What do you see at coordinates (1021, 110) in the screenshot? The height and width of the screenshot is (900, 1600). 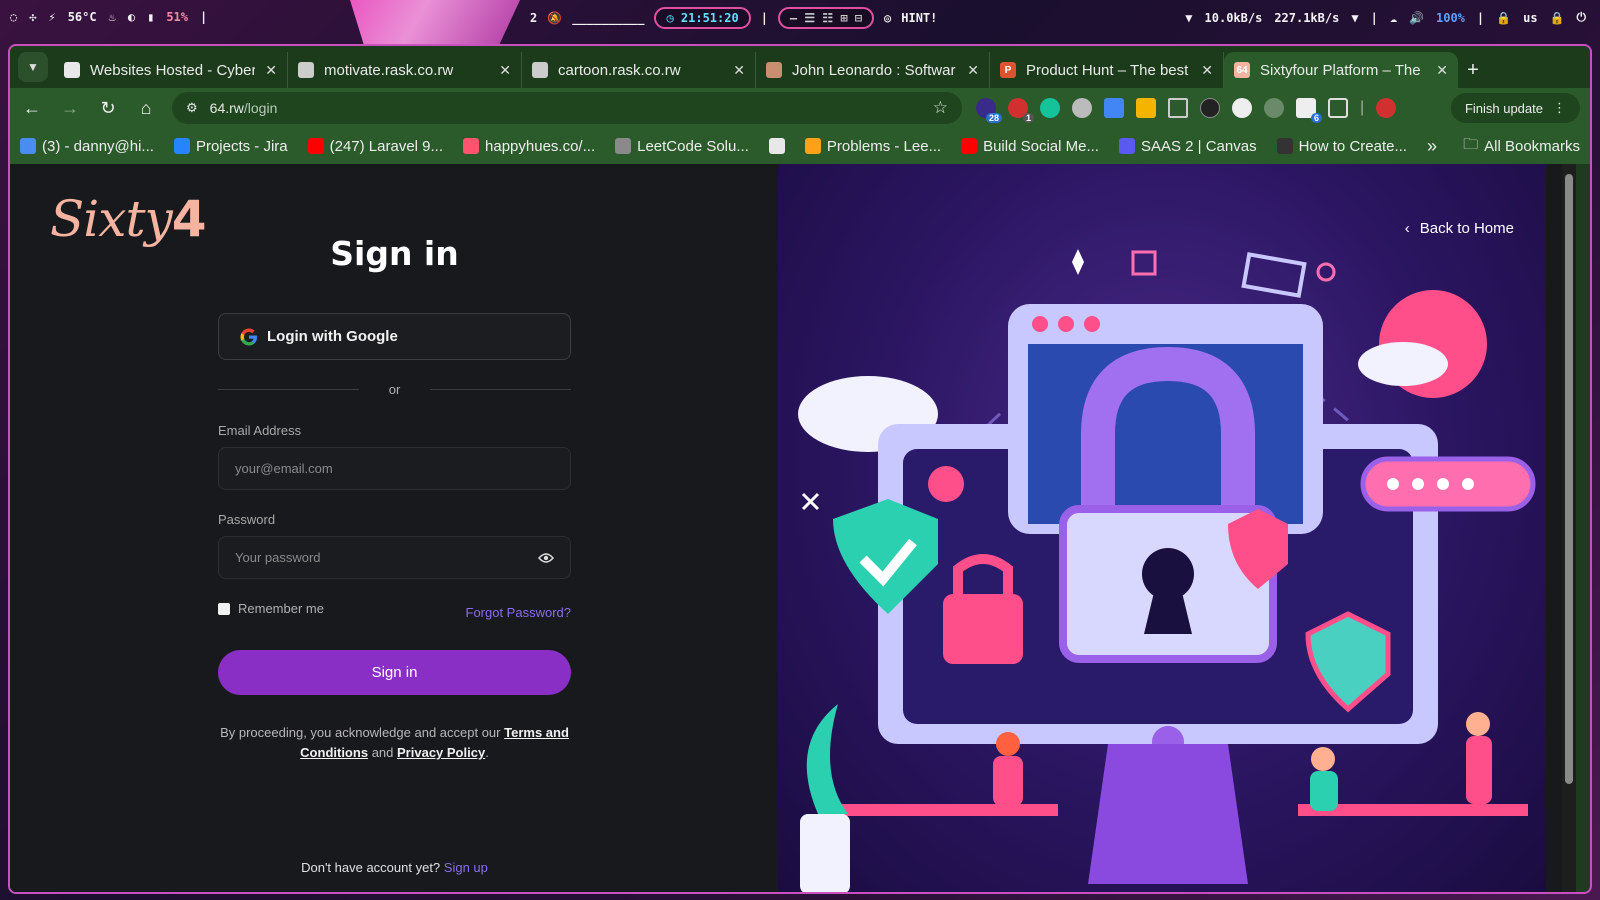 I see `extension-icon: 1` at bounding box center [1021, 110].